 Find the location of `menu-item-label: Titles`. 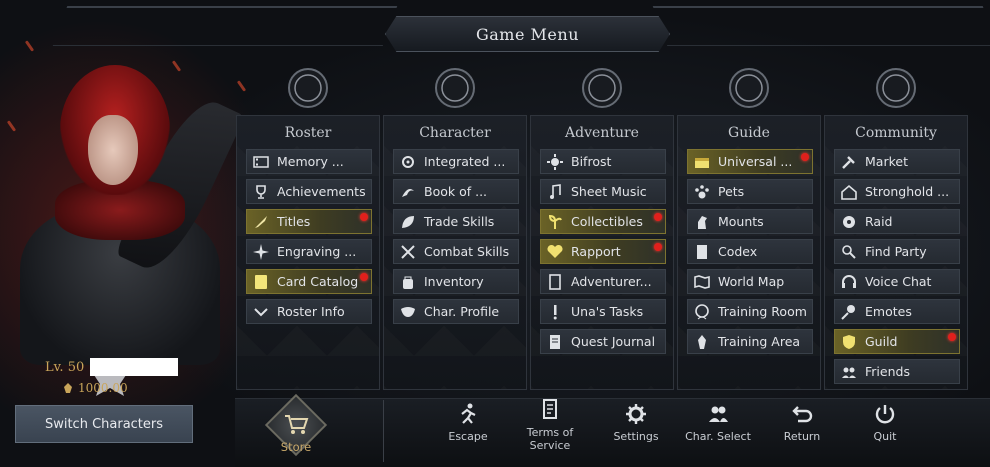

menu-item-label: Titles is located at coordinates (294, 221).